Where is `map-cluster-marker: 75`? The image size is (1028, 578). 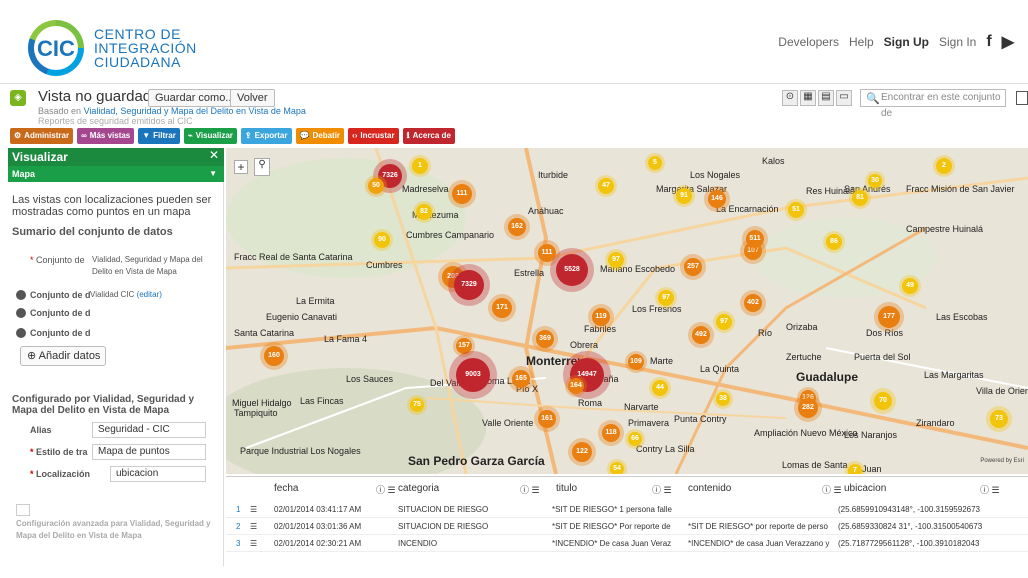
map-cluster-marker: 75 is located at coordinates (417, 405).